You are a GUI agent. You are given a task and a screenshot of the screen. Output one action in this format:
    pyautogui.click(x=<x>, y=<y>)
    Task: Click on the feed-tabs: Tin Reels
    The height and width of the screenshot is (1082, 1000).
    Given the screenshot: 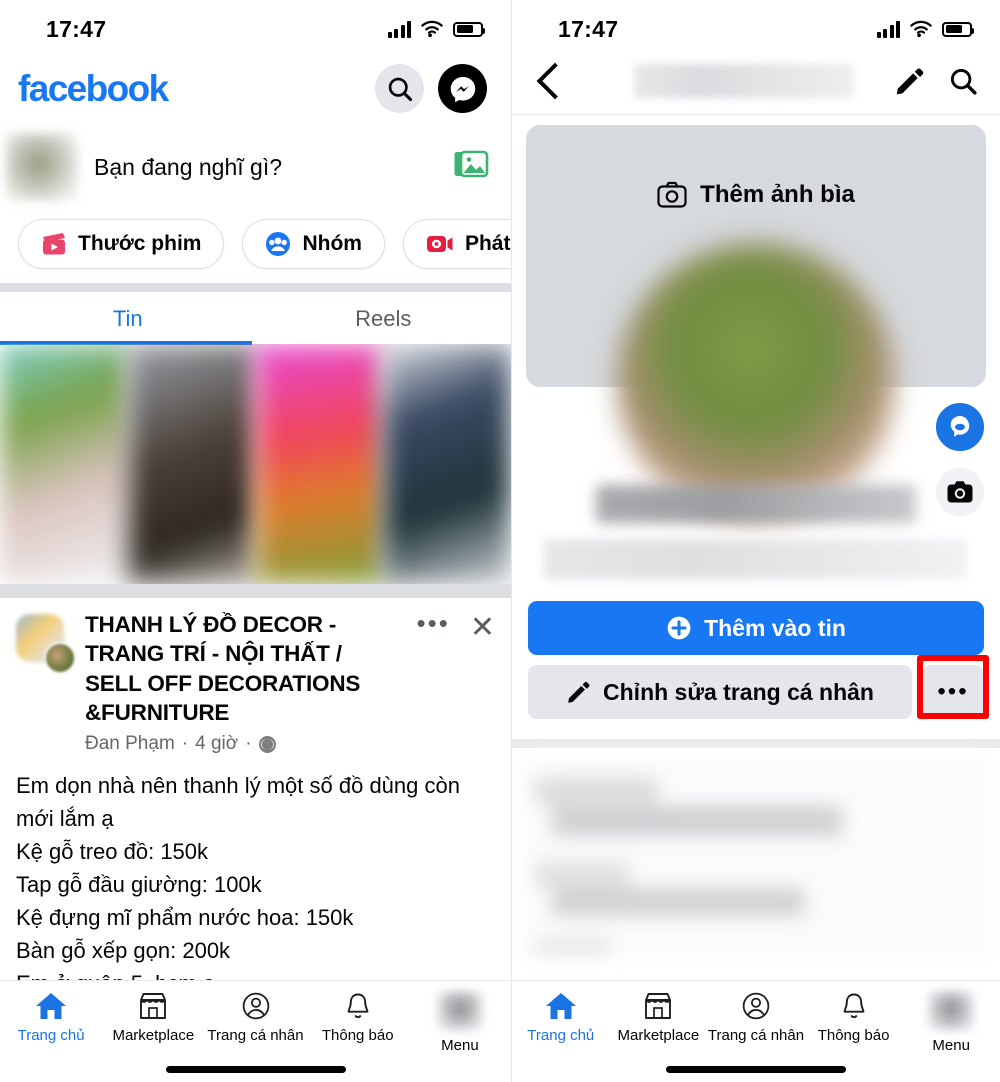 What is the action you would take?
    pyautogui.click(x=256, y=318)
    